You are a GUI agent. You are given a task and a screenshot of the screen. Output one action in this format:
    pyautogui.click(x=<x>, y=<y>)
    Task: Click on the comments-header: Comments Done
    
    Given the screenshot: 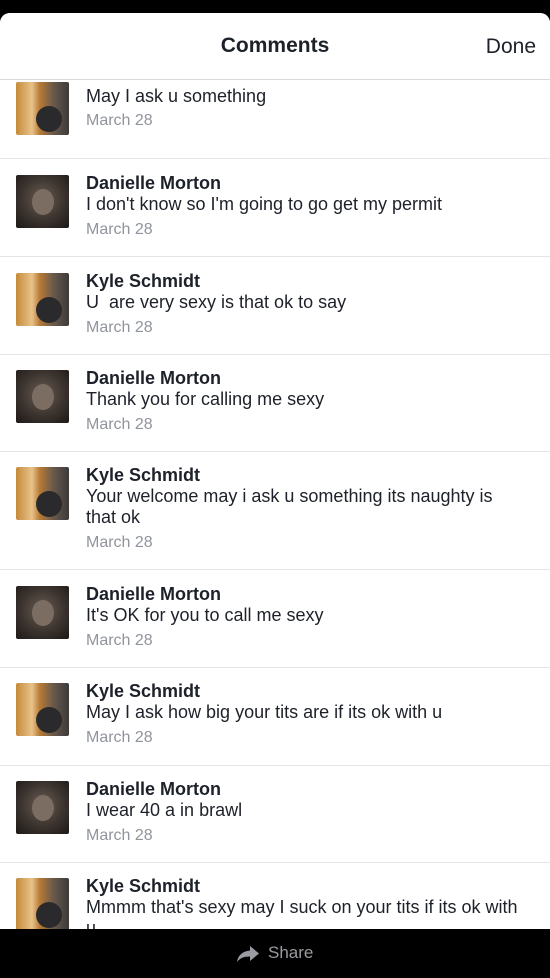 What is the action you would take?
    pyautogui.click(x=275, y=46)
    